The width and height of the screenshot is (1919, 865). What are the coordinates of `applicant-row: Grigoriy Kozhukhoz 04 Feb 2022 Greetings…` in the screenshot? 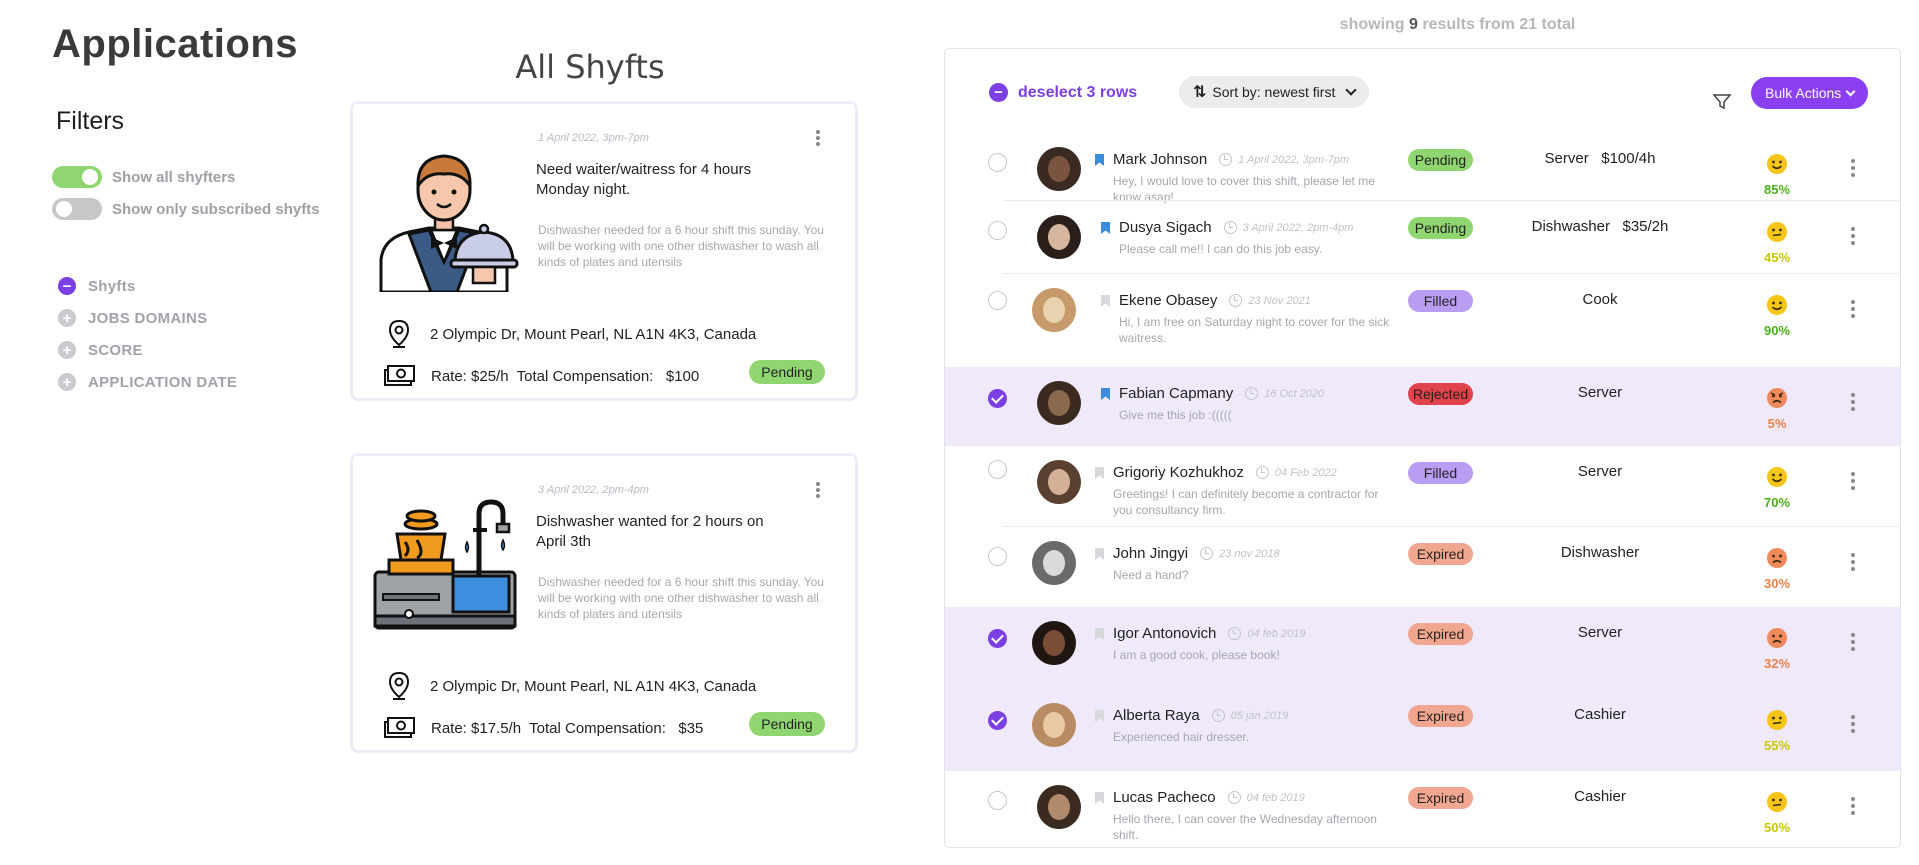 It's located at (1422, 486).